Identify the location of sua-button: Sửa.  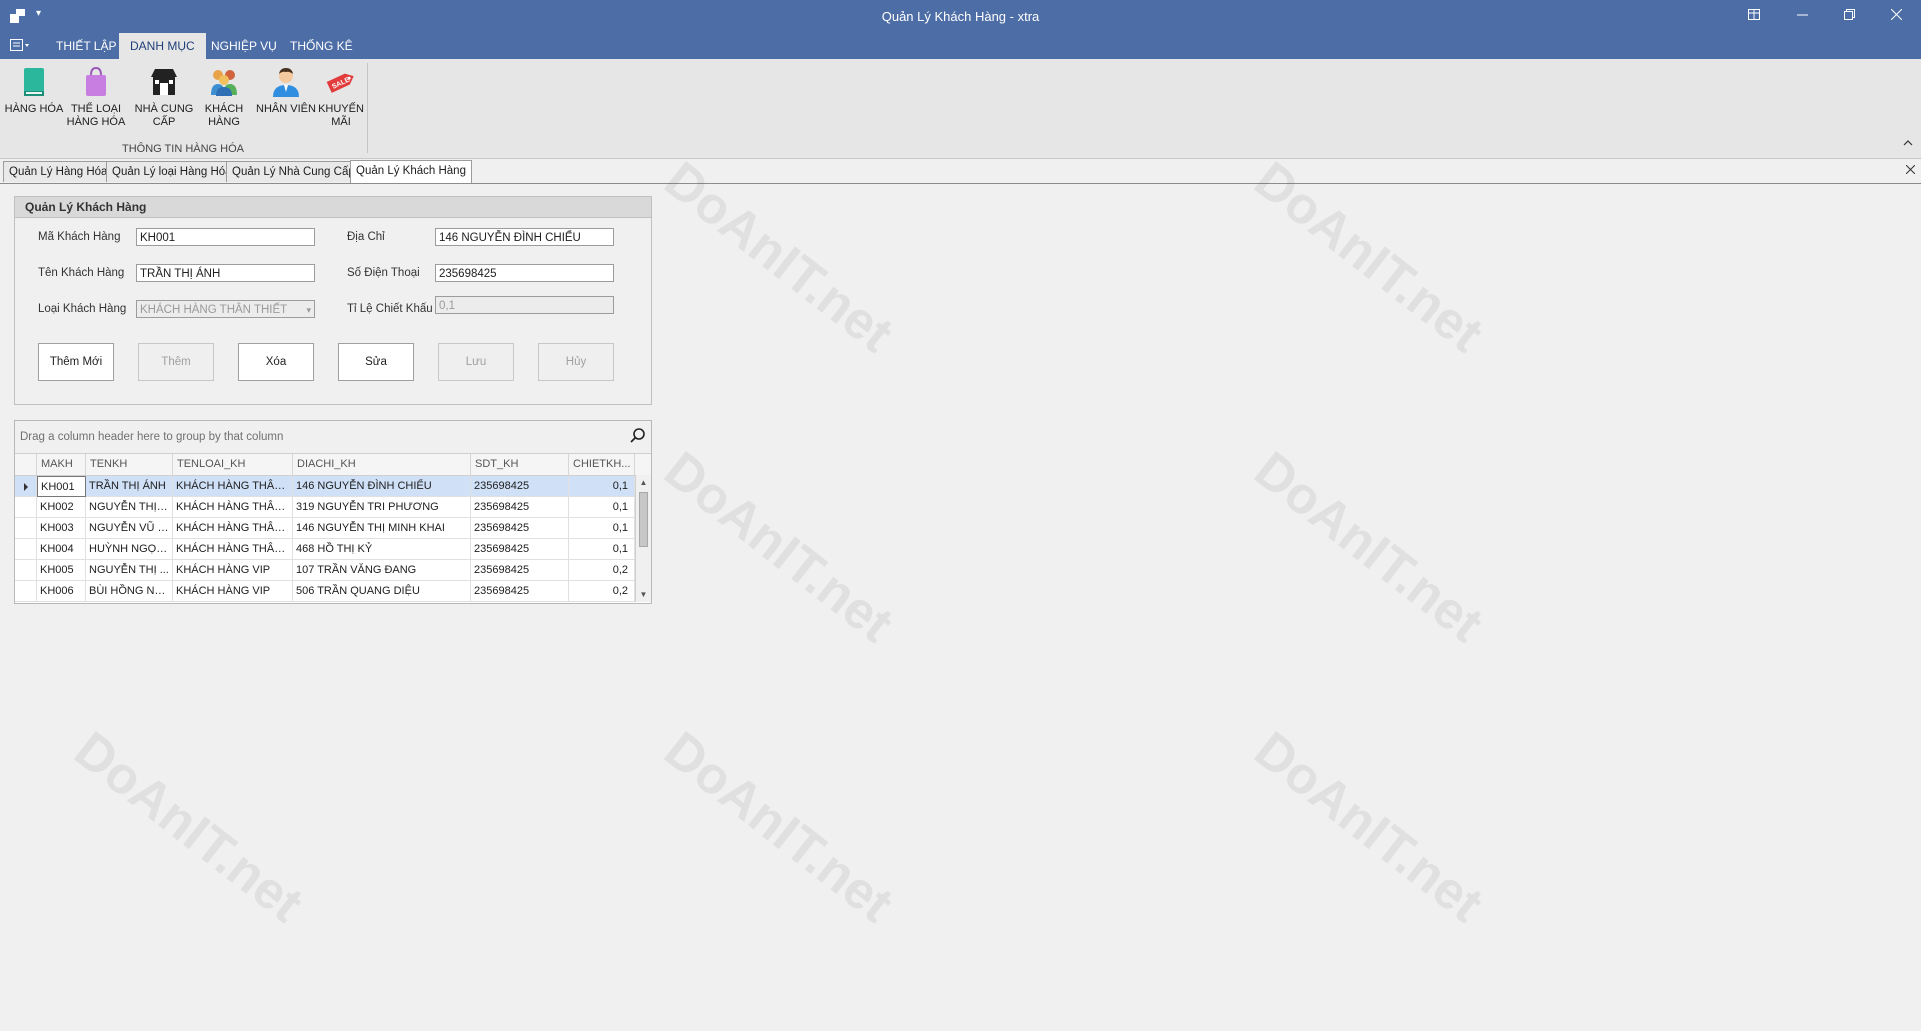
(376, 362).